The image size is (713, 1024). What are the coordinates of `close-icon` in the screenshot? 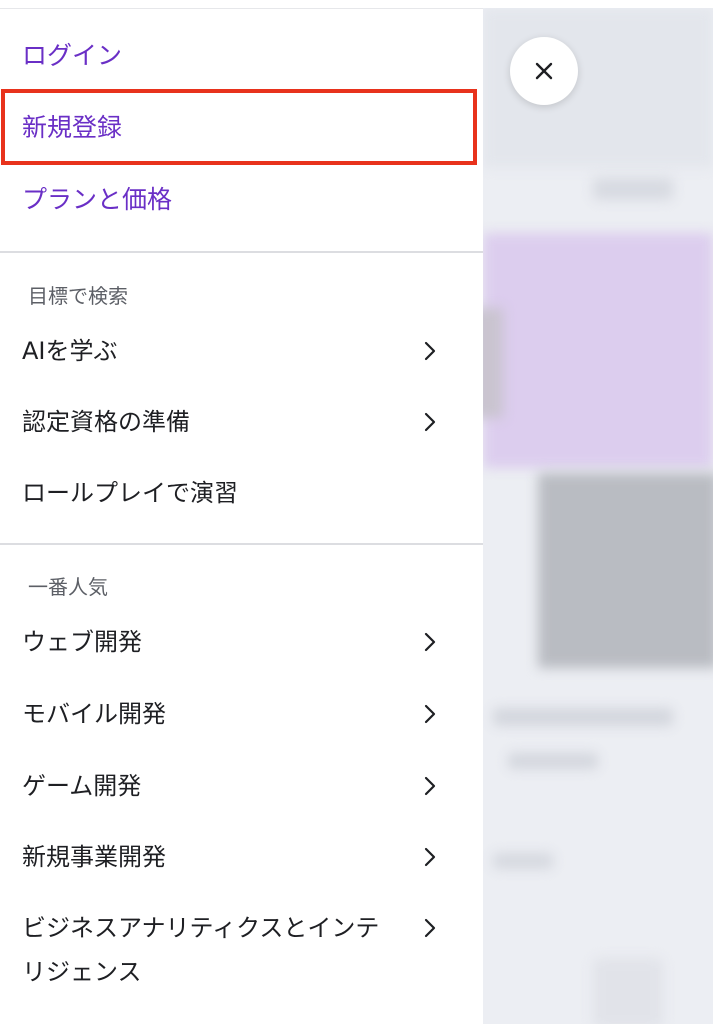 It's located at (544, 71).